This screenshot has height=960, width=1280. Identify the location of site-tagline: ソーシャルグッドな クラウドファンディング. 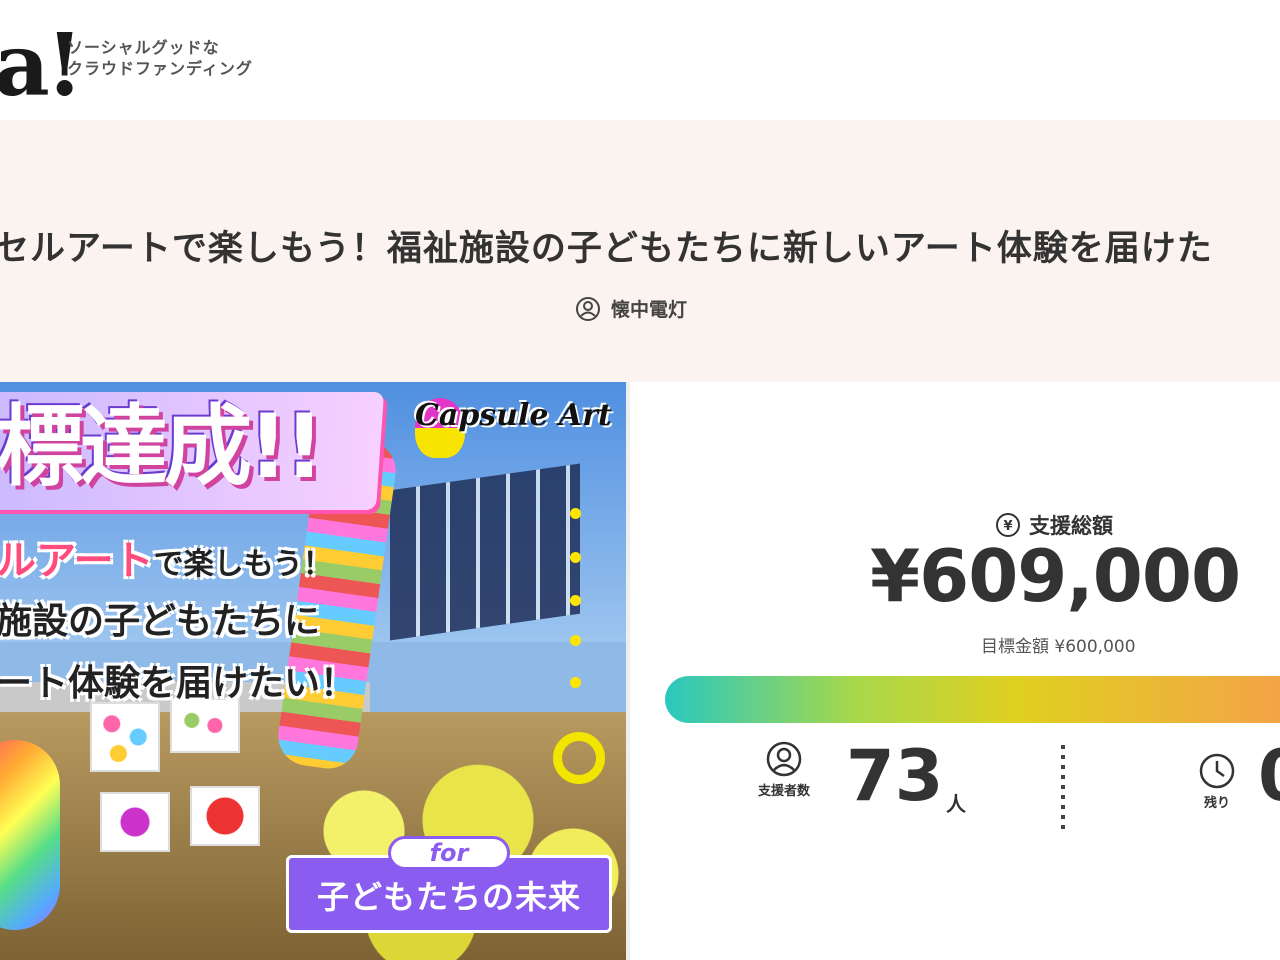
(160, 58).